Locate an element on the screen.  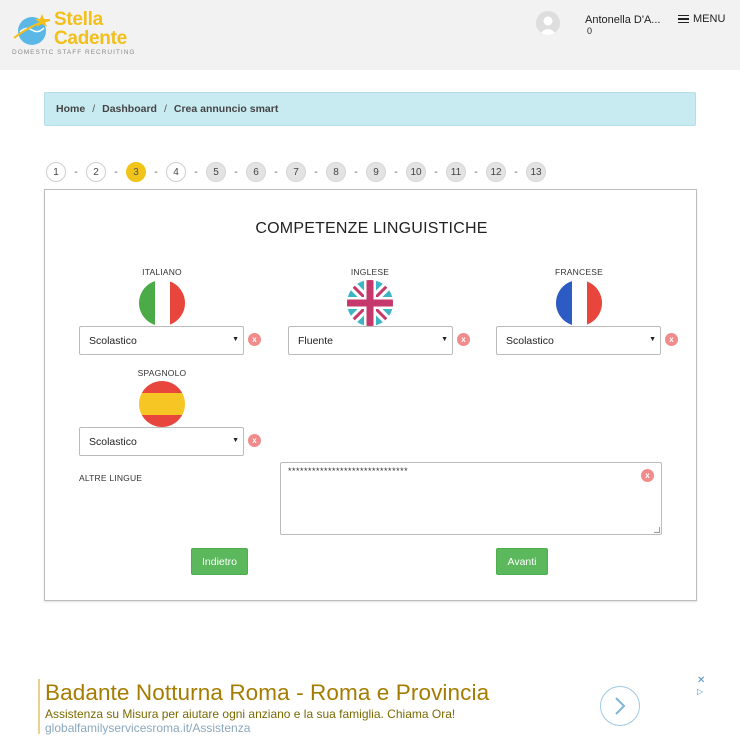
language-label-french: FRANCESE is located at coordinates (579, 272).